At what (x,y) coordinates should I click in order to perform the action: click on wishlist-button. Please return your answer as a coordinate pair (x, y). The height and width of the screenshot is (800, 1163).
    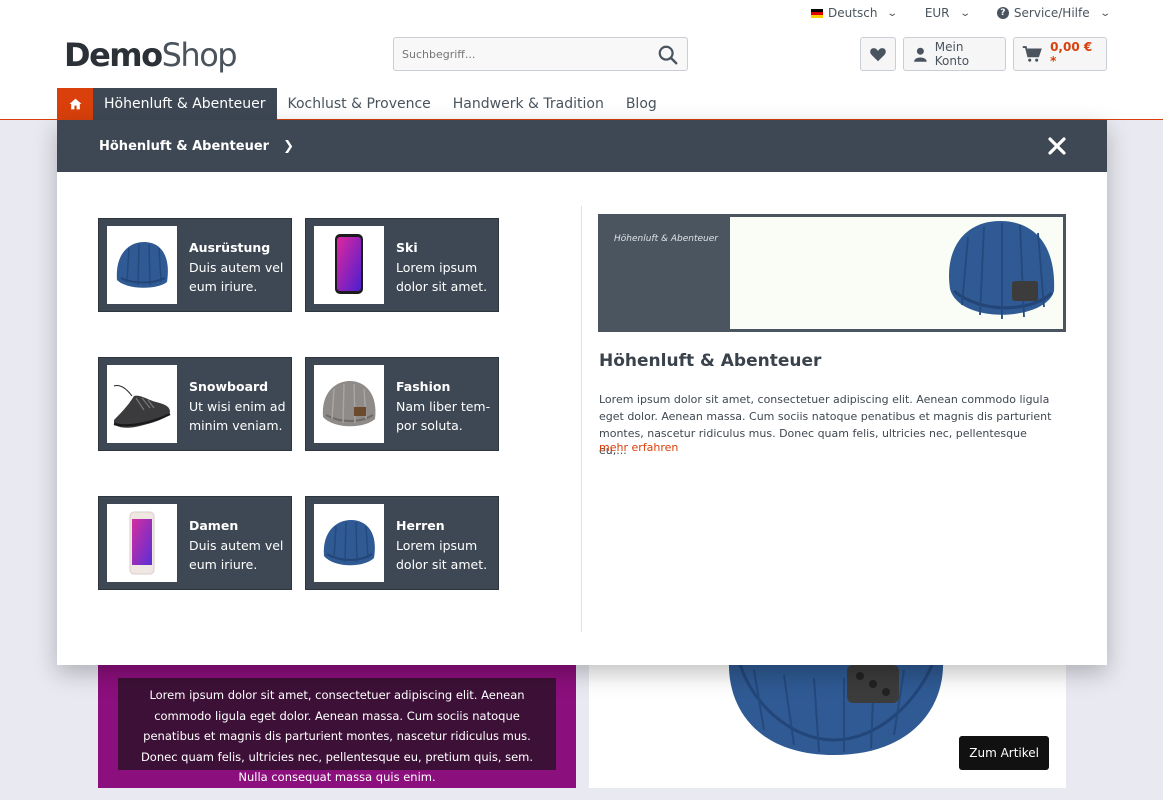
    Looking at the image, I should click on (878, 54).